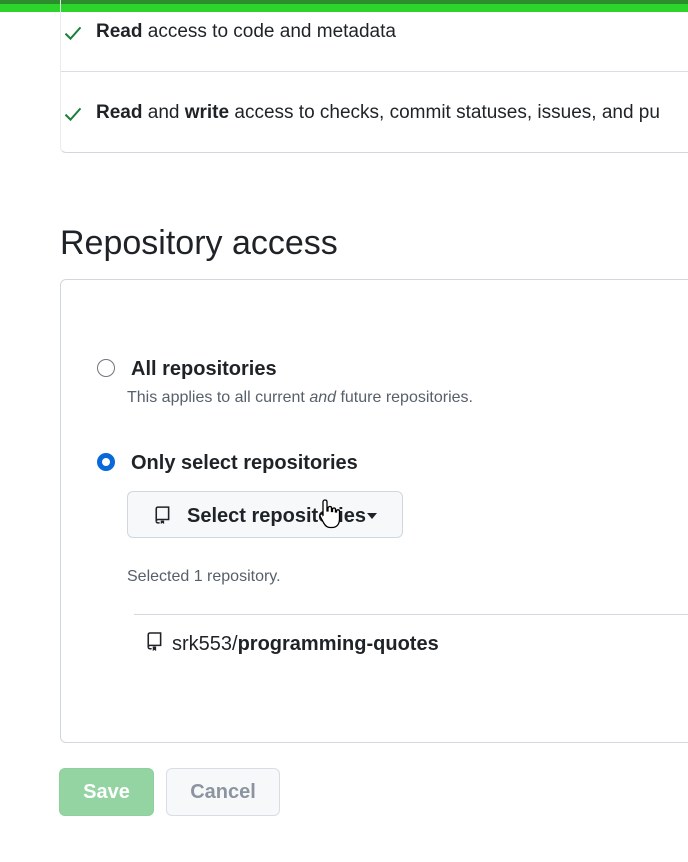 The height and width of the screenshot is (862, 688). Describe the element at coordinates (223, 792) in the screenshot. I see `cancel-button: Cancel` at that location.